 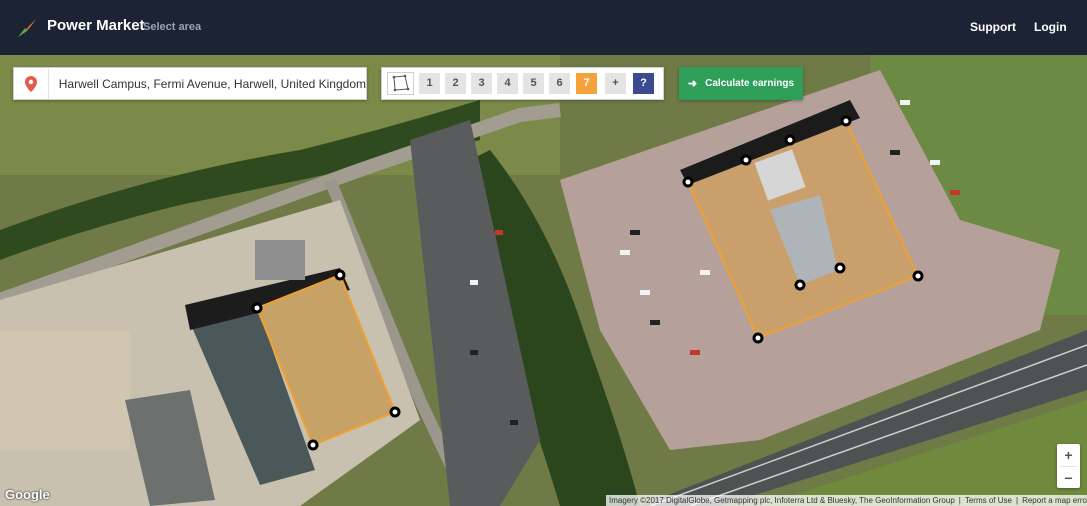 What do you see at coordinates (481, 83) in the screenshot?
I see `area-button-3: 3` at bounding box center [481, 83].